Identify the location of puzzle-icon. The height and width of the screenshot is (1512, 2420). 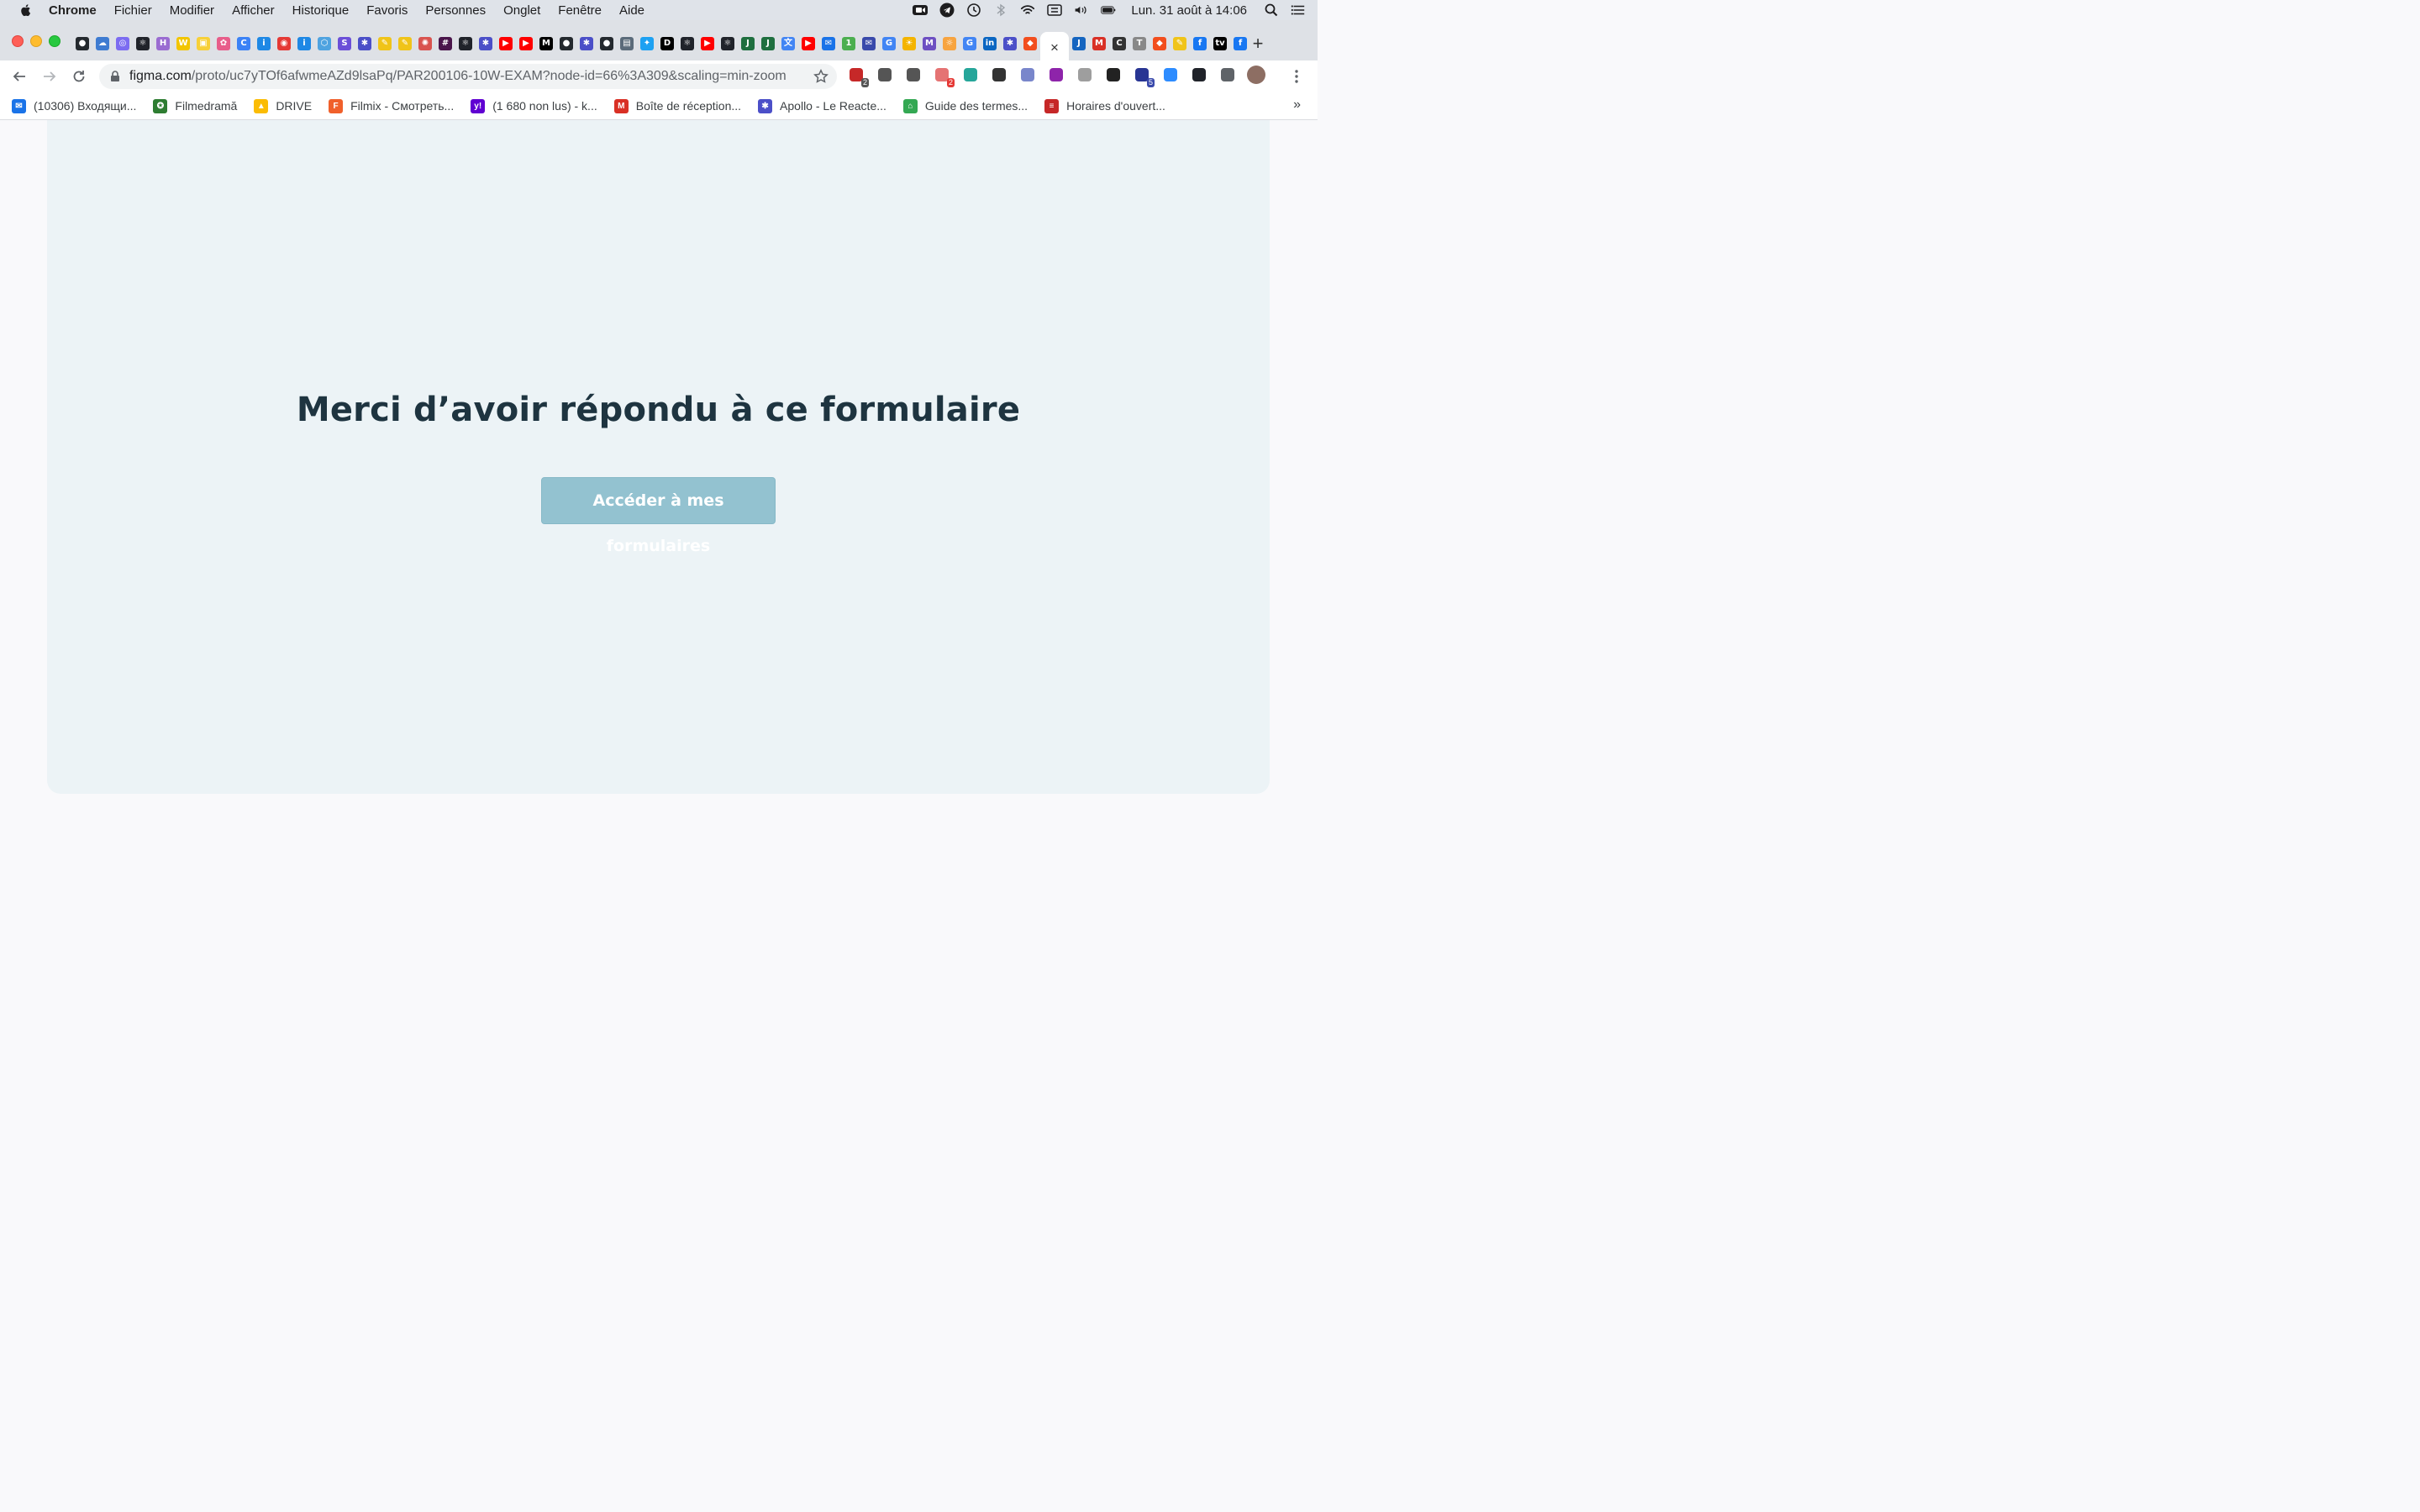
(1227, 75).